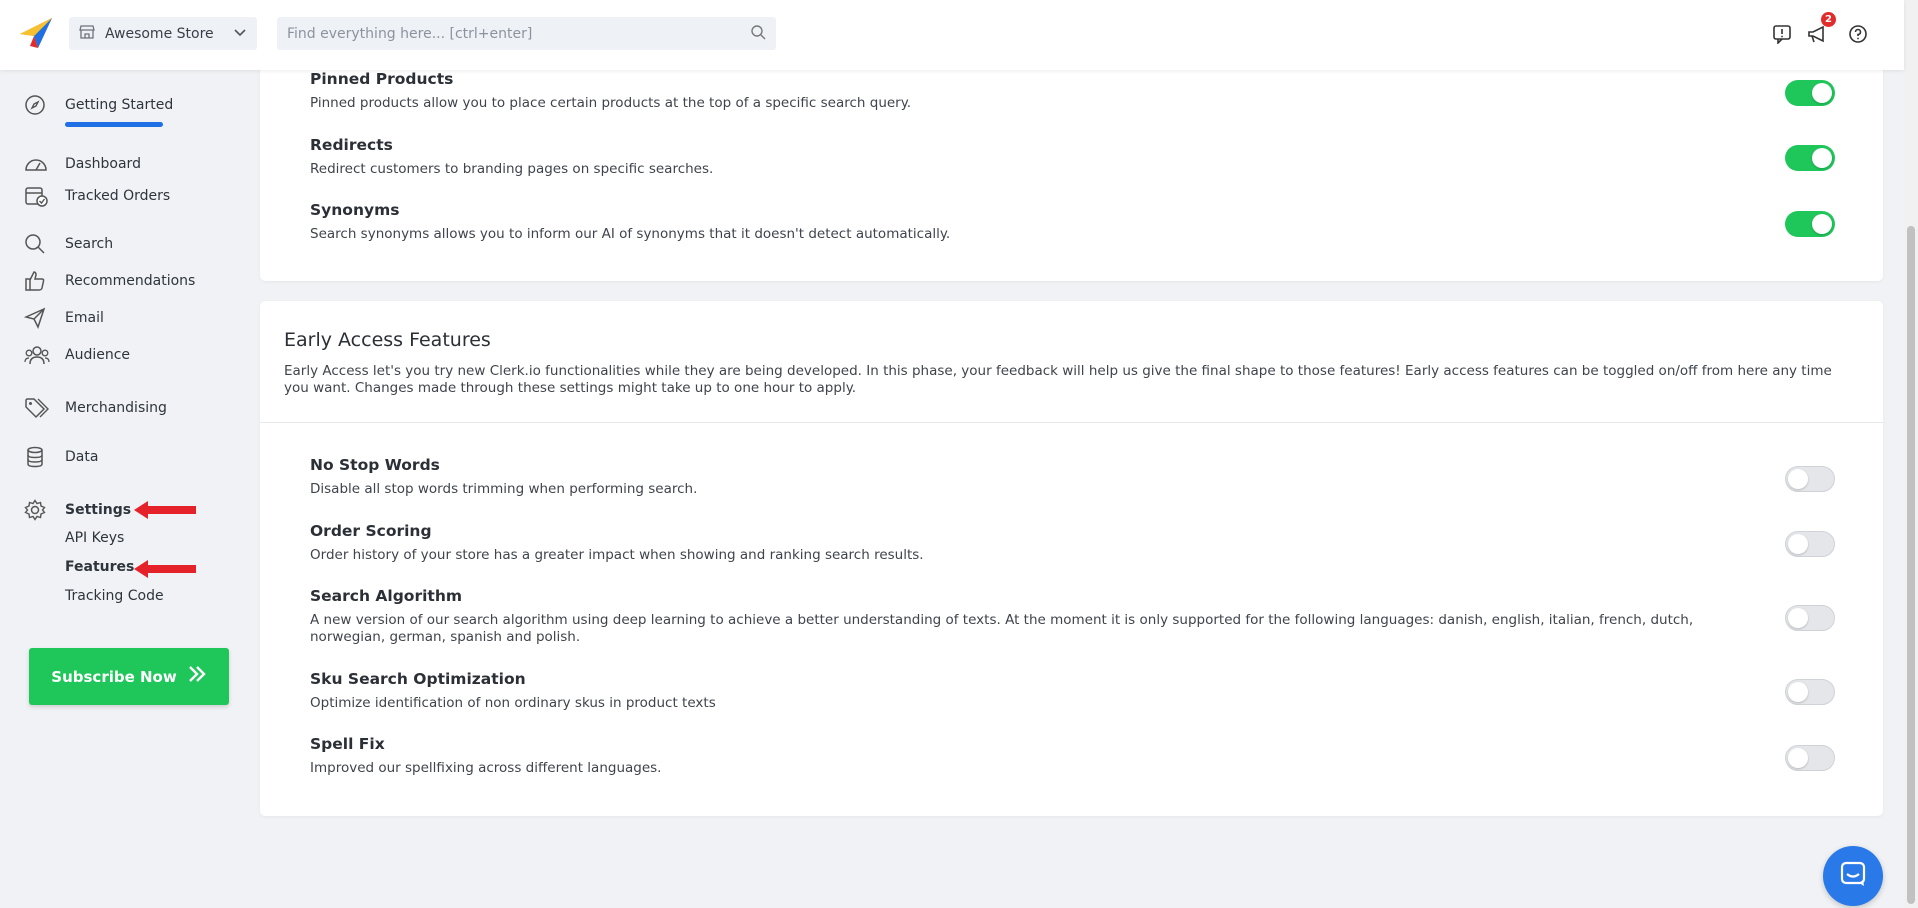 The width and height of the screenshot is (1918, 908). What do you see at coordinates (37, 318) in the screenshot?
I see `paper-plane-icon` at bounding box center [37, 318].